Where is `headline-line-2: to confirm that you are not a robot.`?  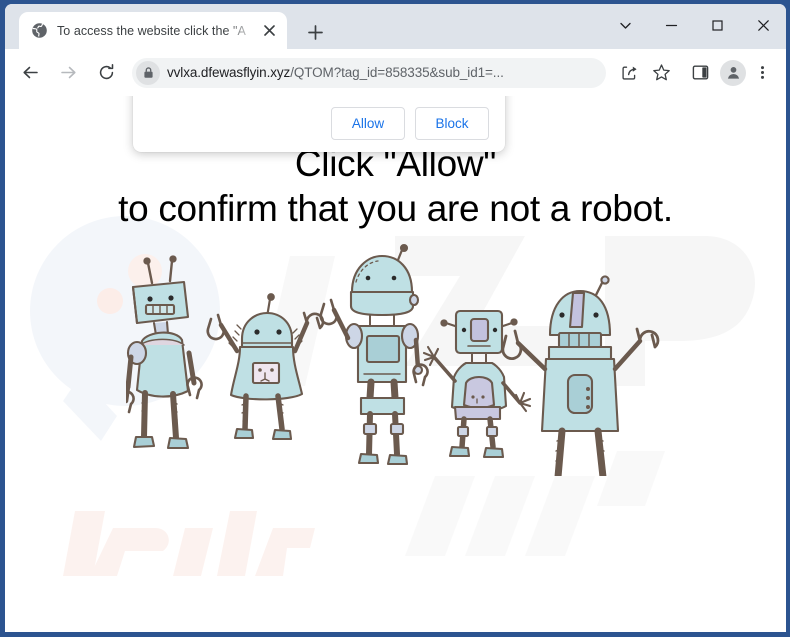 headline-line-2: to confirm that you are not a robot. is located at coordinates (395, 209).